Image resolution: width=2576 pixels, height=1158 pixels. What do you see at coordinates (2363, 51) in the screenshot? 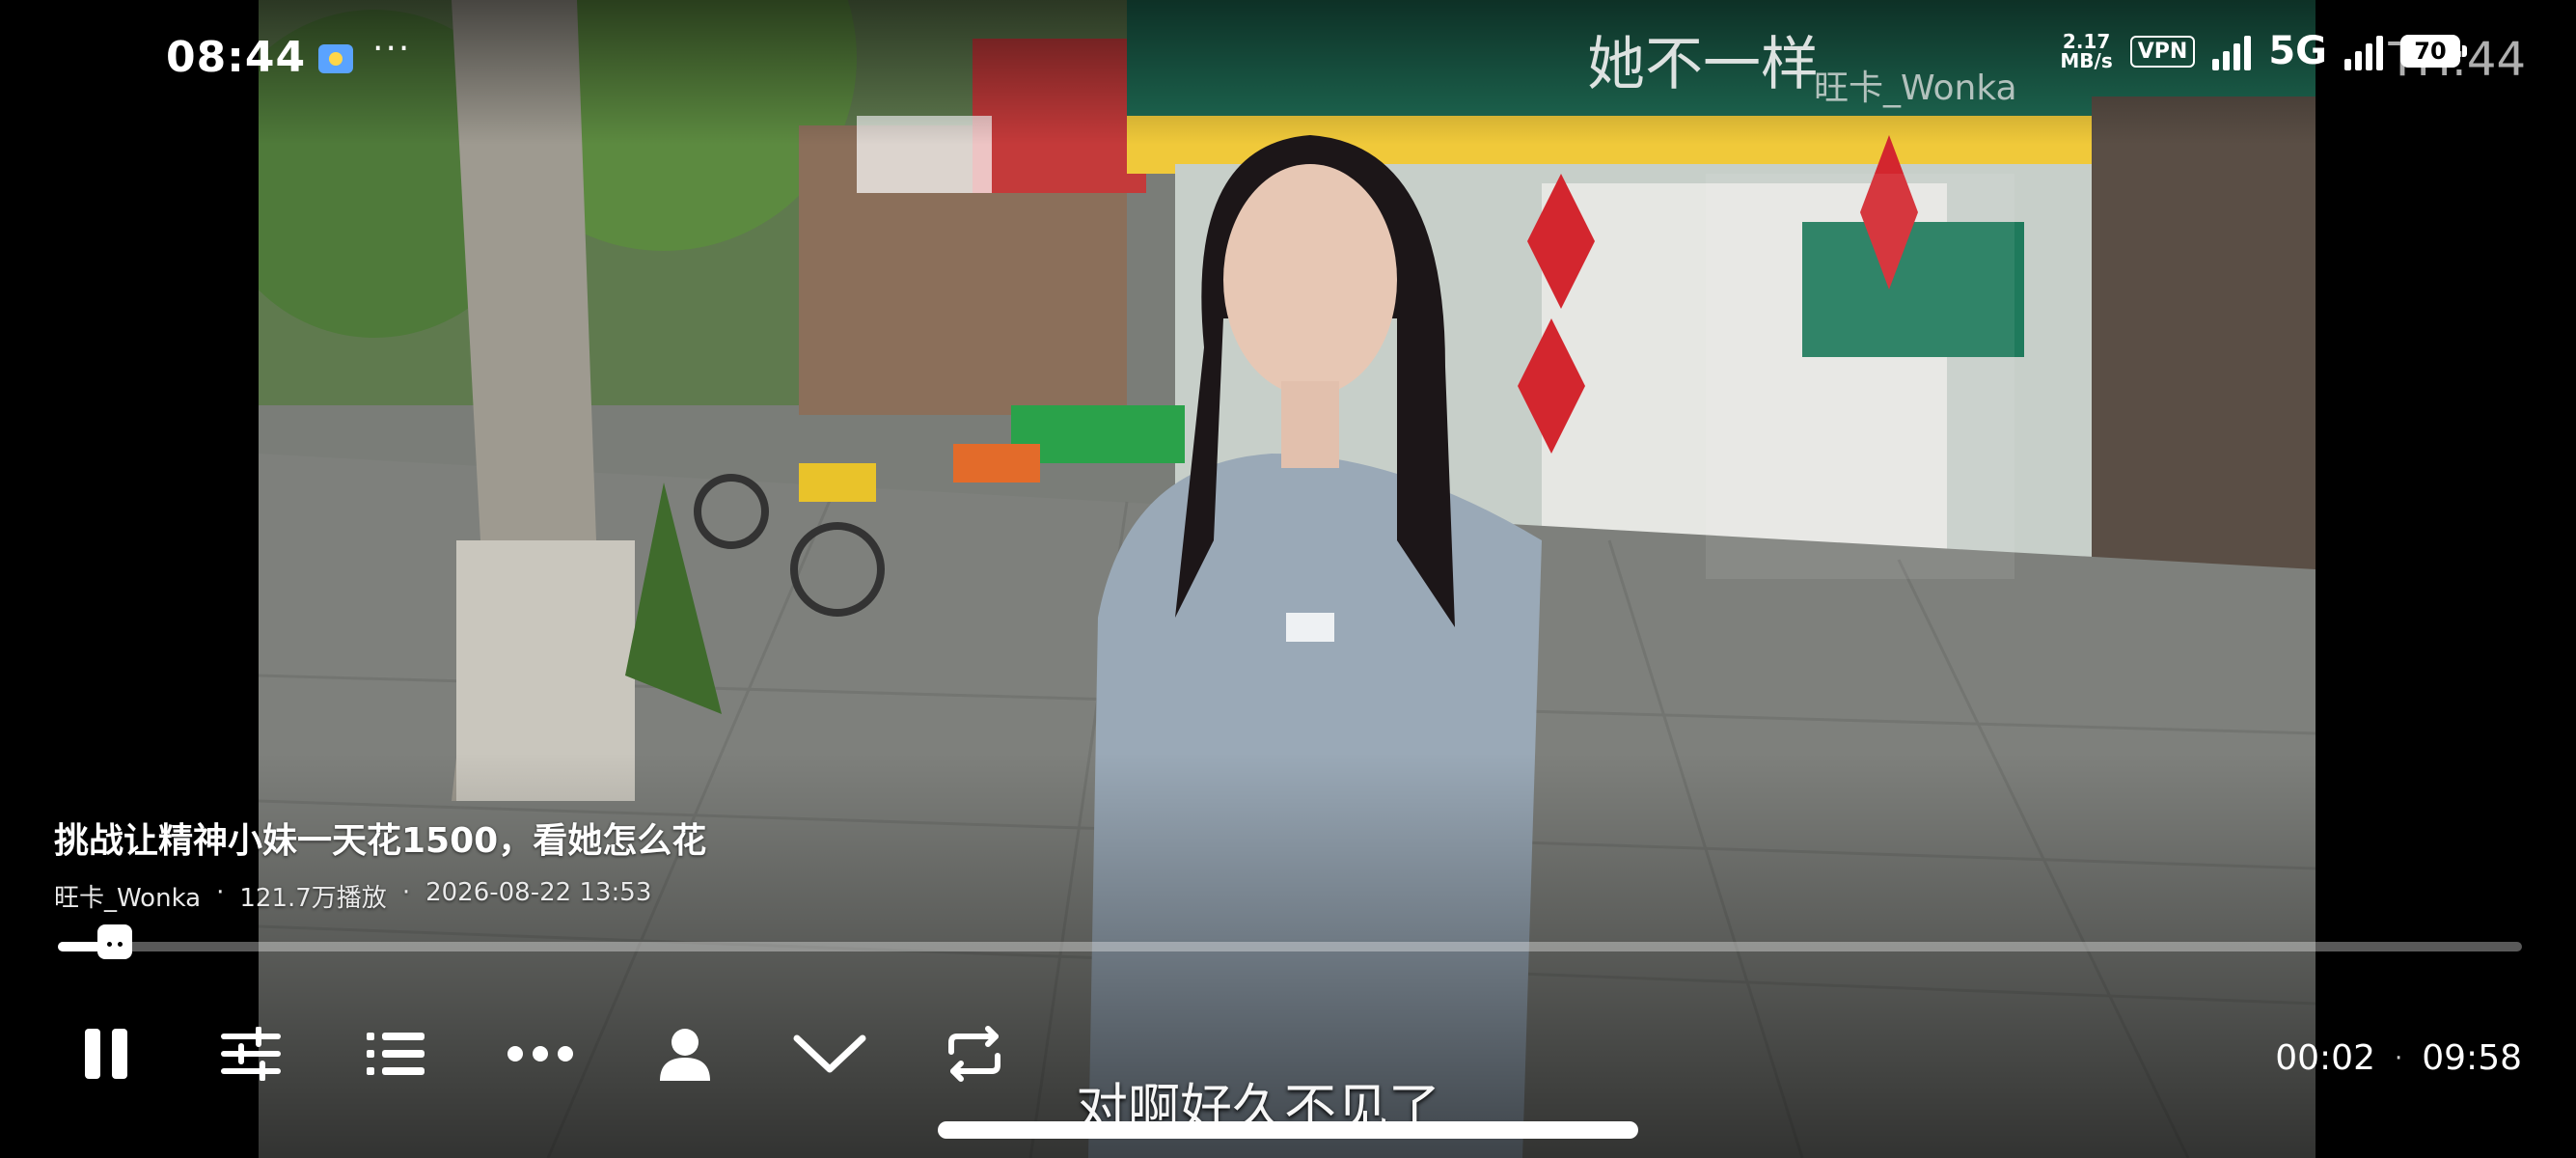
I see `signal-strength-2-icon` at bounding box center [2363, 51].